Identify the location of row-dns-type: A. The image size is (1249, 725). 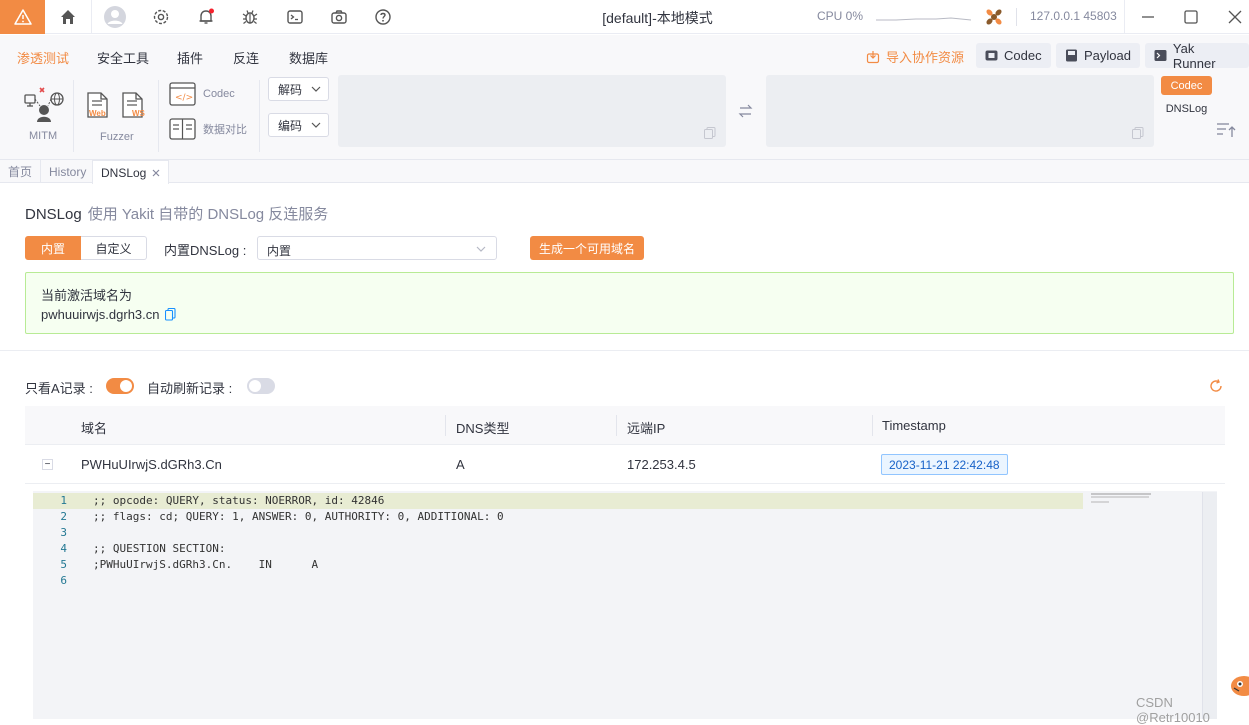
(460, 464).